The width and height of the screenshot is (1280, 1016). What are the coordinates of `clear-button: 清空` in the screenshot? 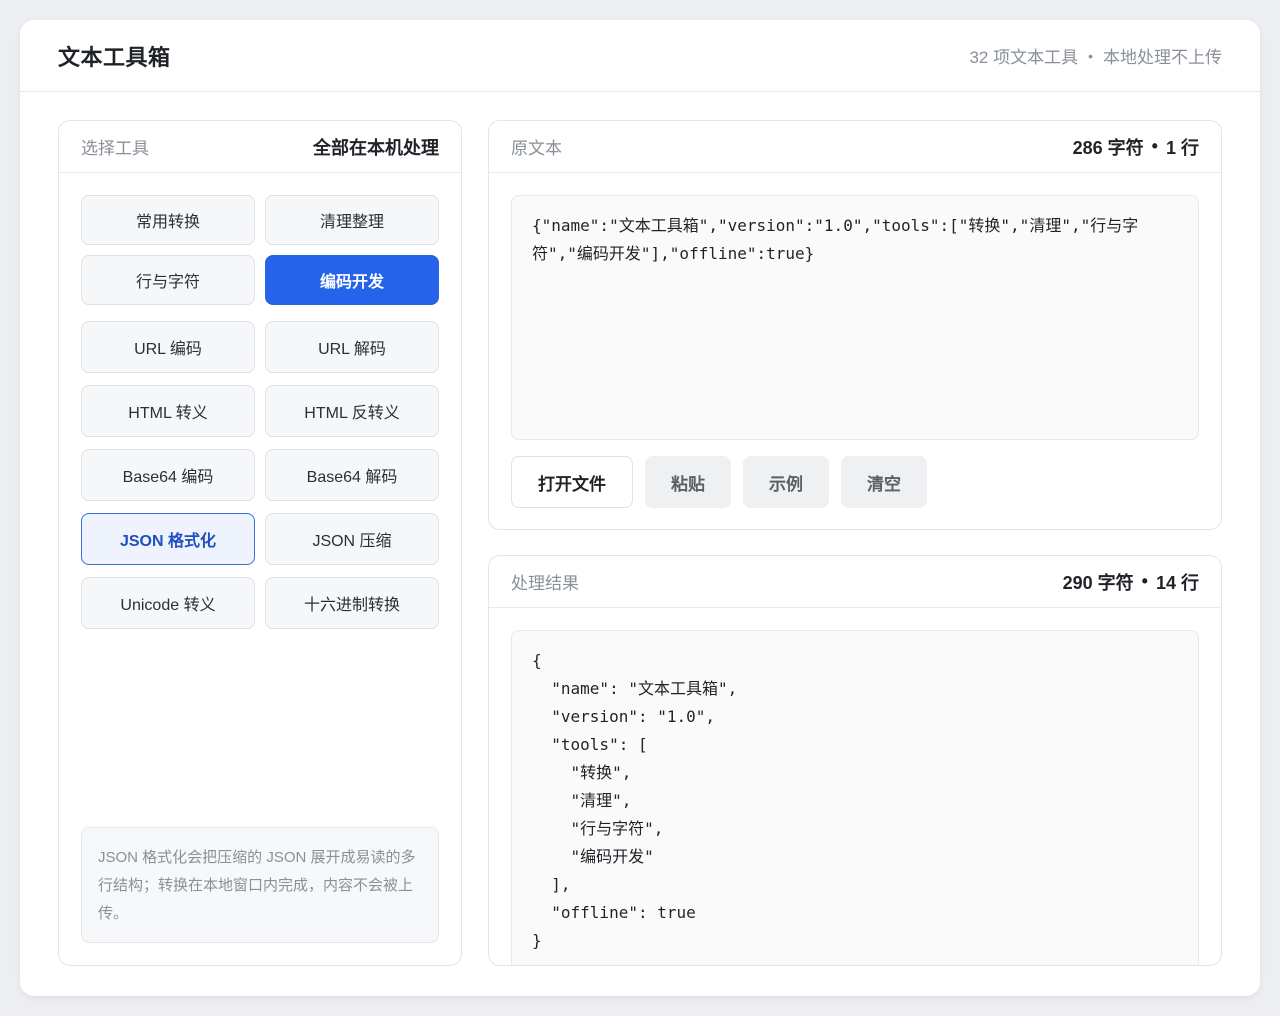 It's located at (884, 482).